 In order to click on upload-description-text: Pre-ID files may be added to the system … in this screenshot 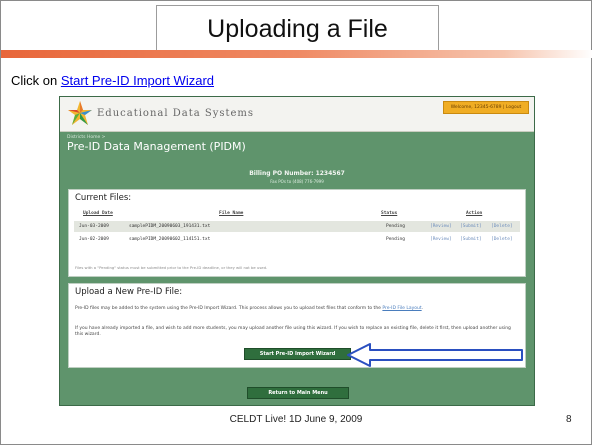, I will do `click(229, 308)`.